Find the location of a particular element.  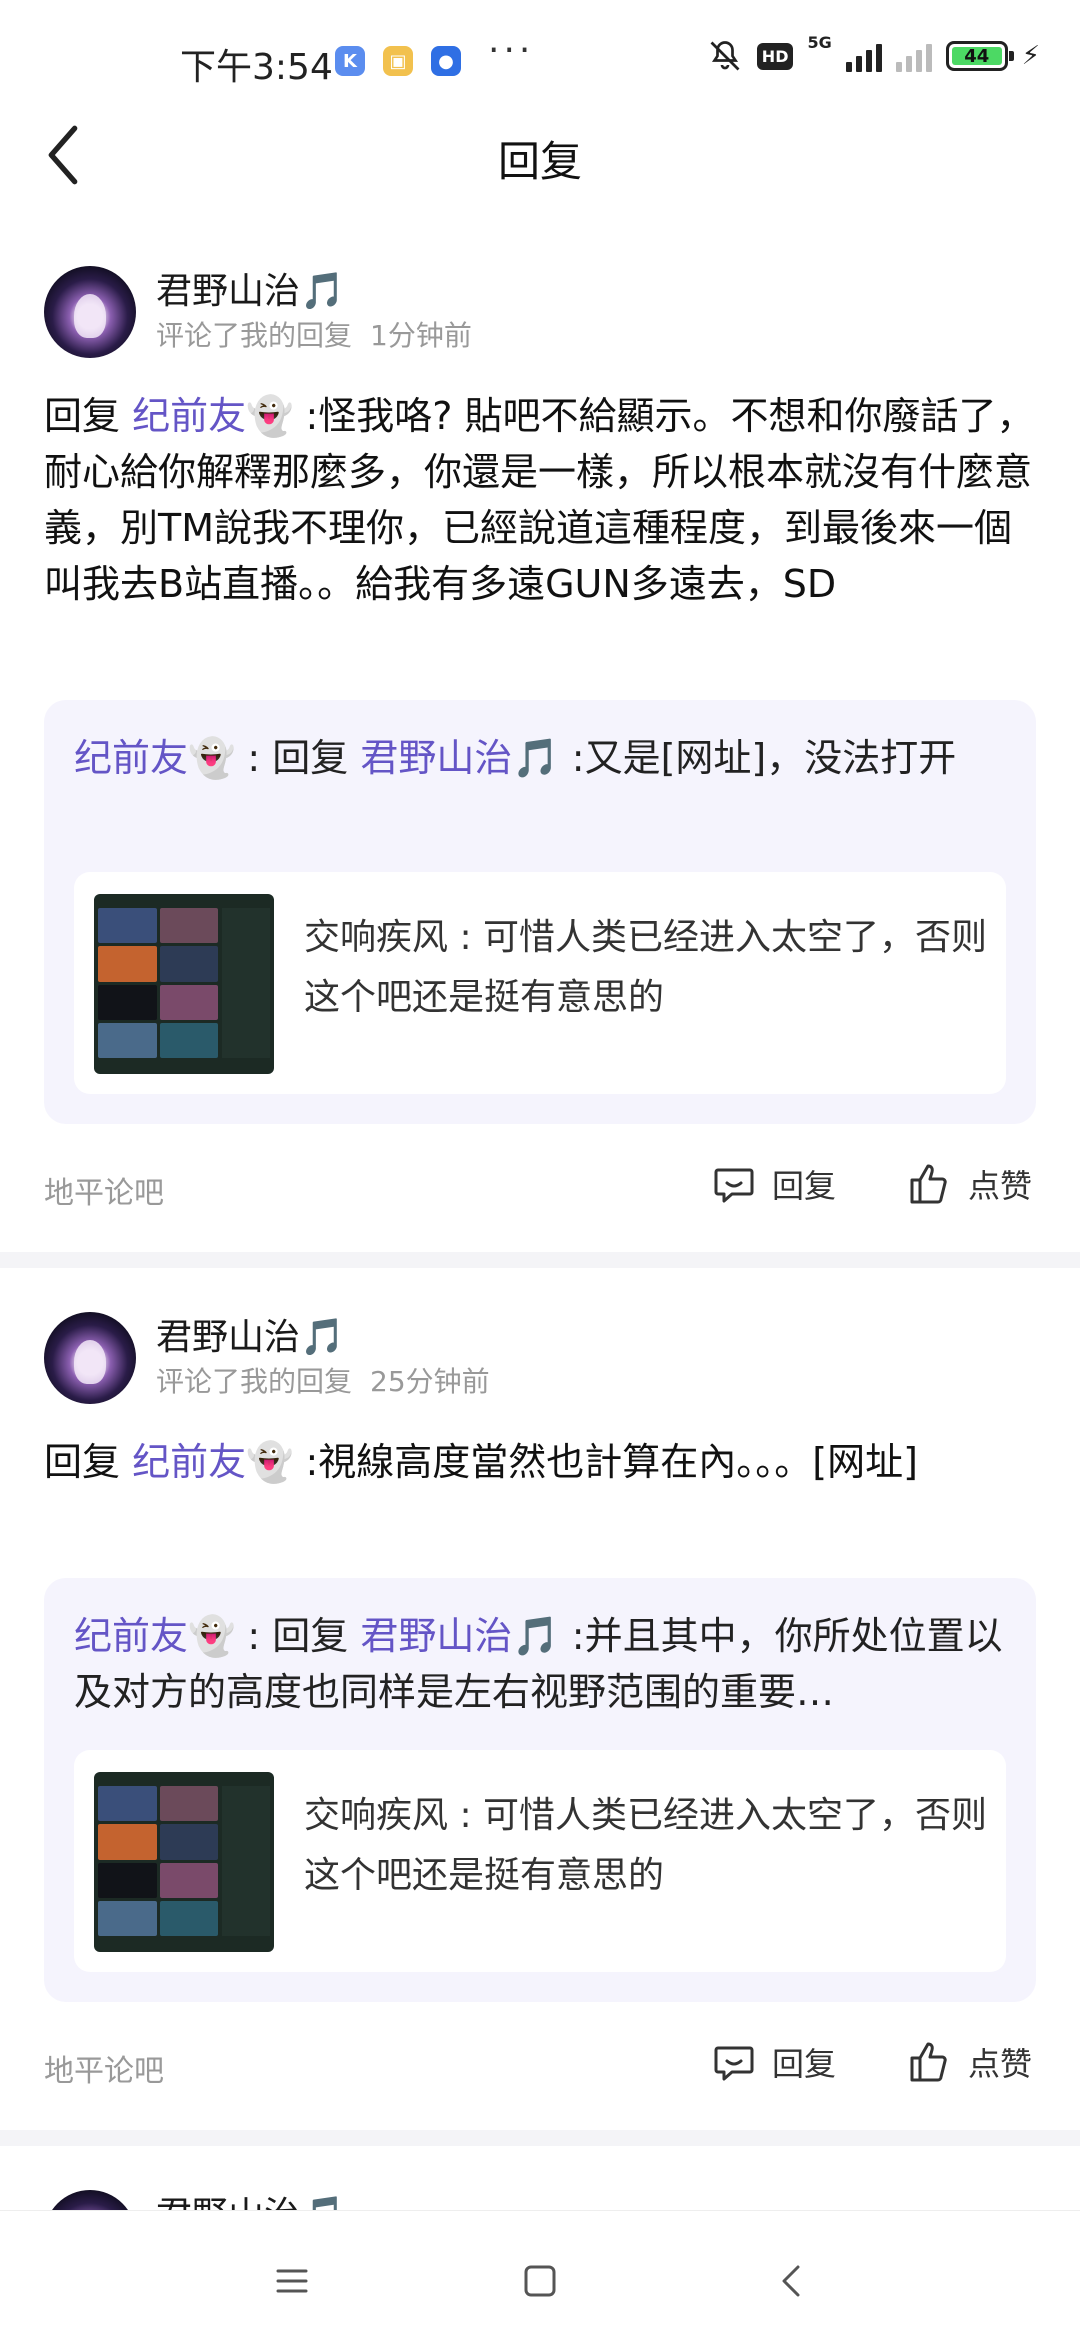

meta-line: 评论了我的回复 25分钟前 is located at coordinates (323, 1380).